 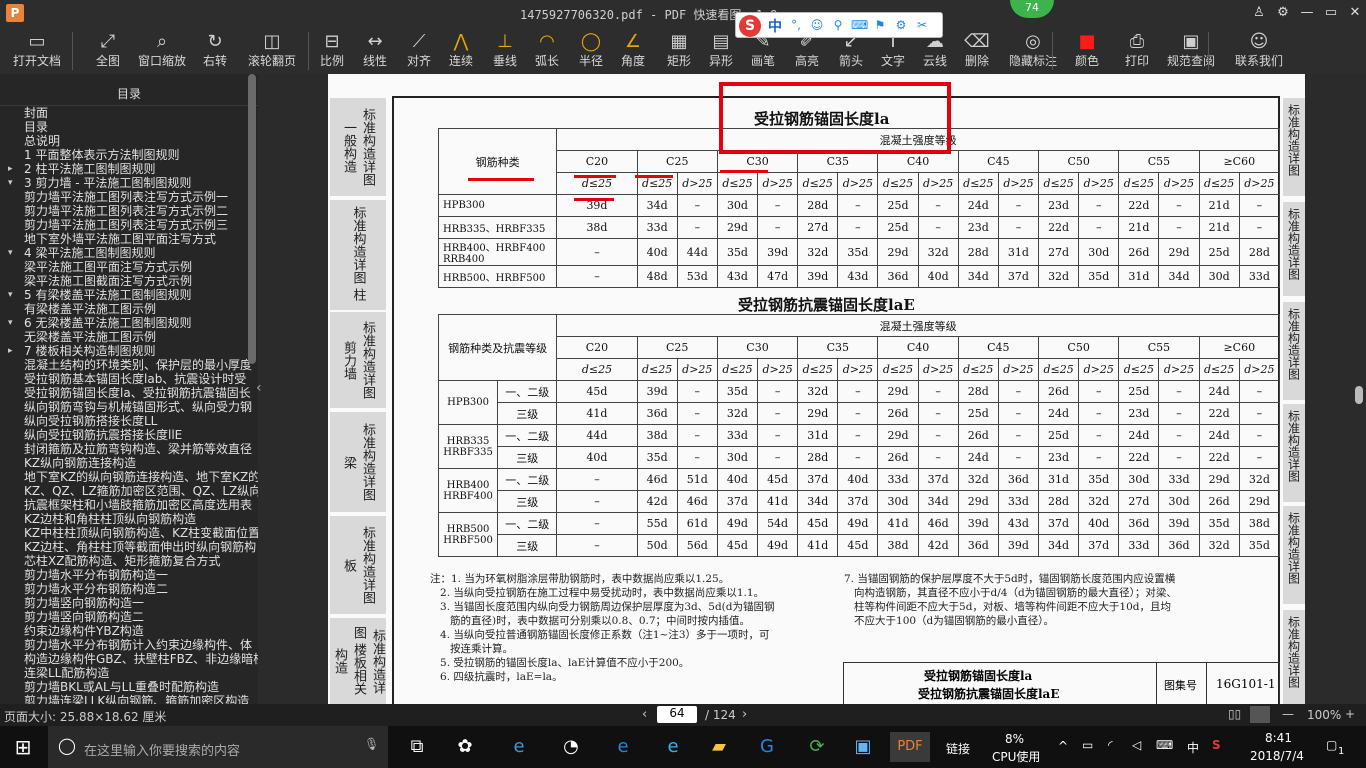 I want to click on minimize-button: —, so click(x=1307, y=13).